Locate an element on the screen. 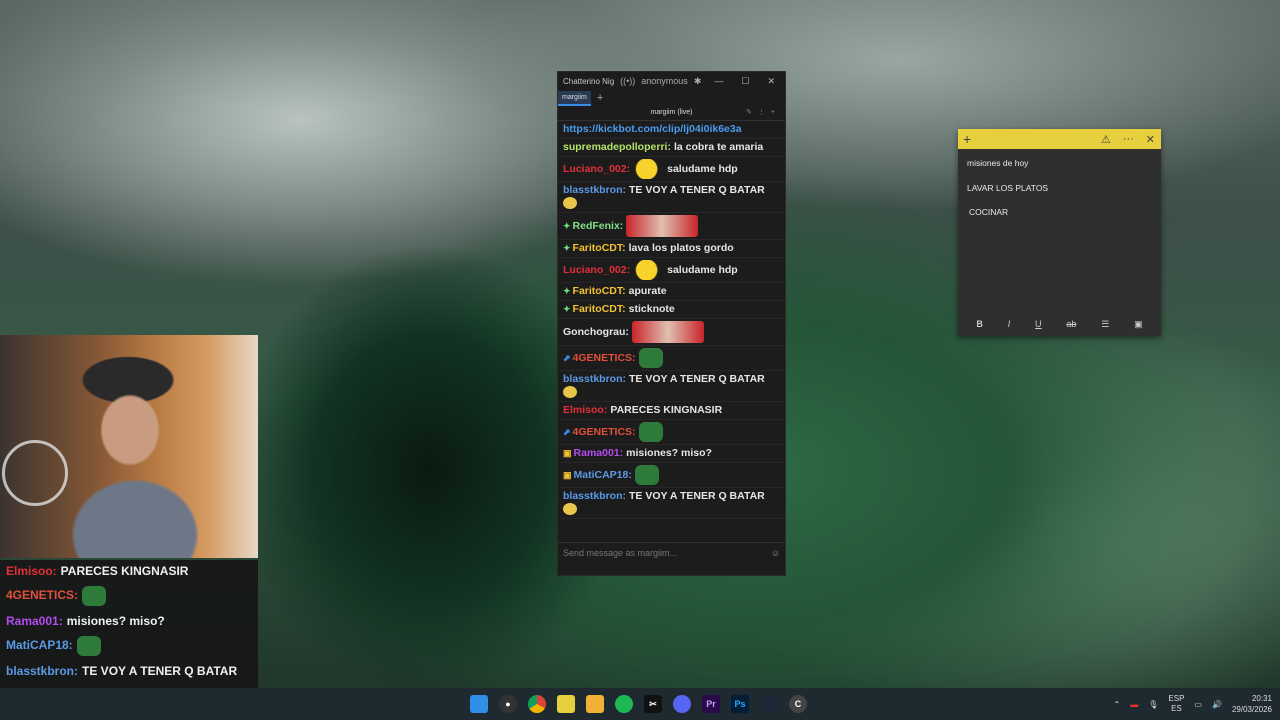 The height and width of the screenshot is (720, 1280). chat-username: Elmisoo: is located at coordinates (585, 410).